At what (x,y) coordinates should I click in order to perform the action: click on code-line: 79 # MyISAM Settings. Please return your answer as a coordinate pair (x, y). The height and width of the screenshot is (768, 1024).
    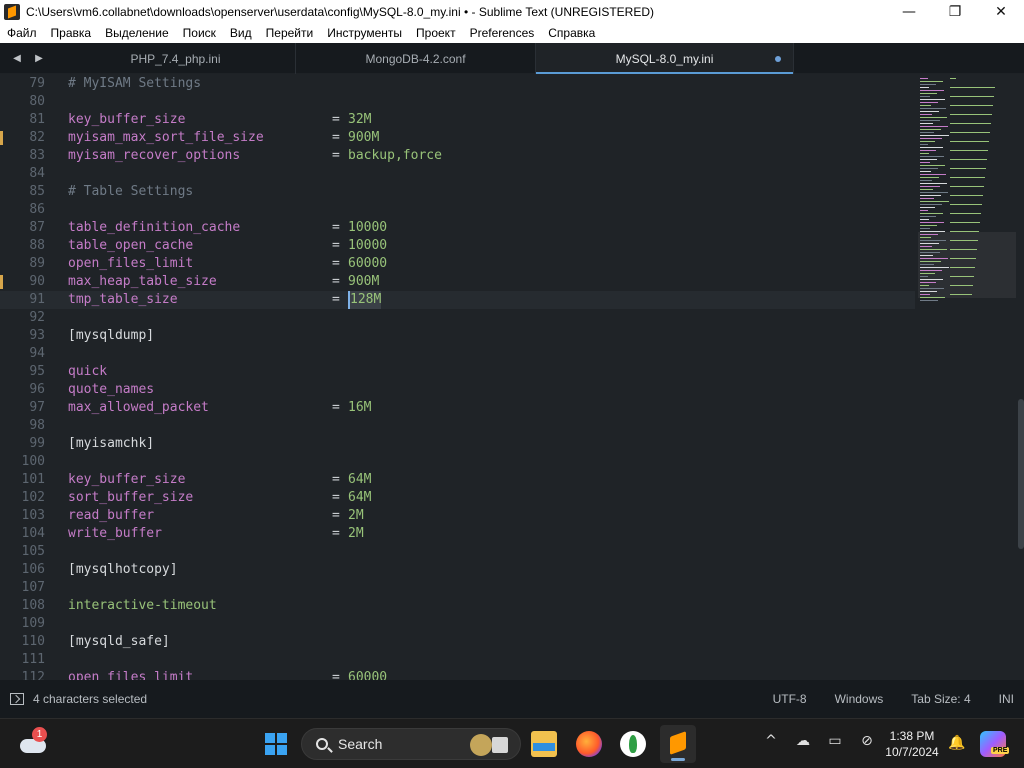
    Looking at the image, I should click on (457, 84).